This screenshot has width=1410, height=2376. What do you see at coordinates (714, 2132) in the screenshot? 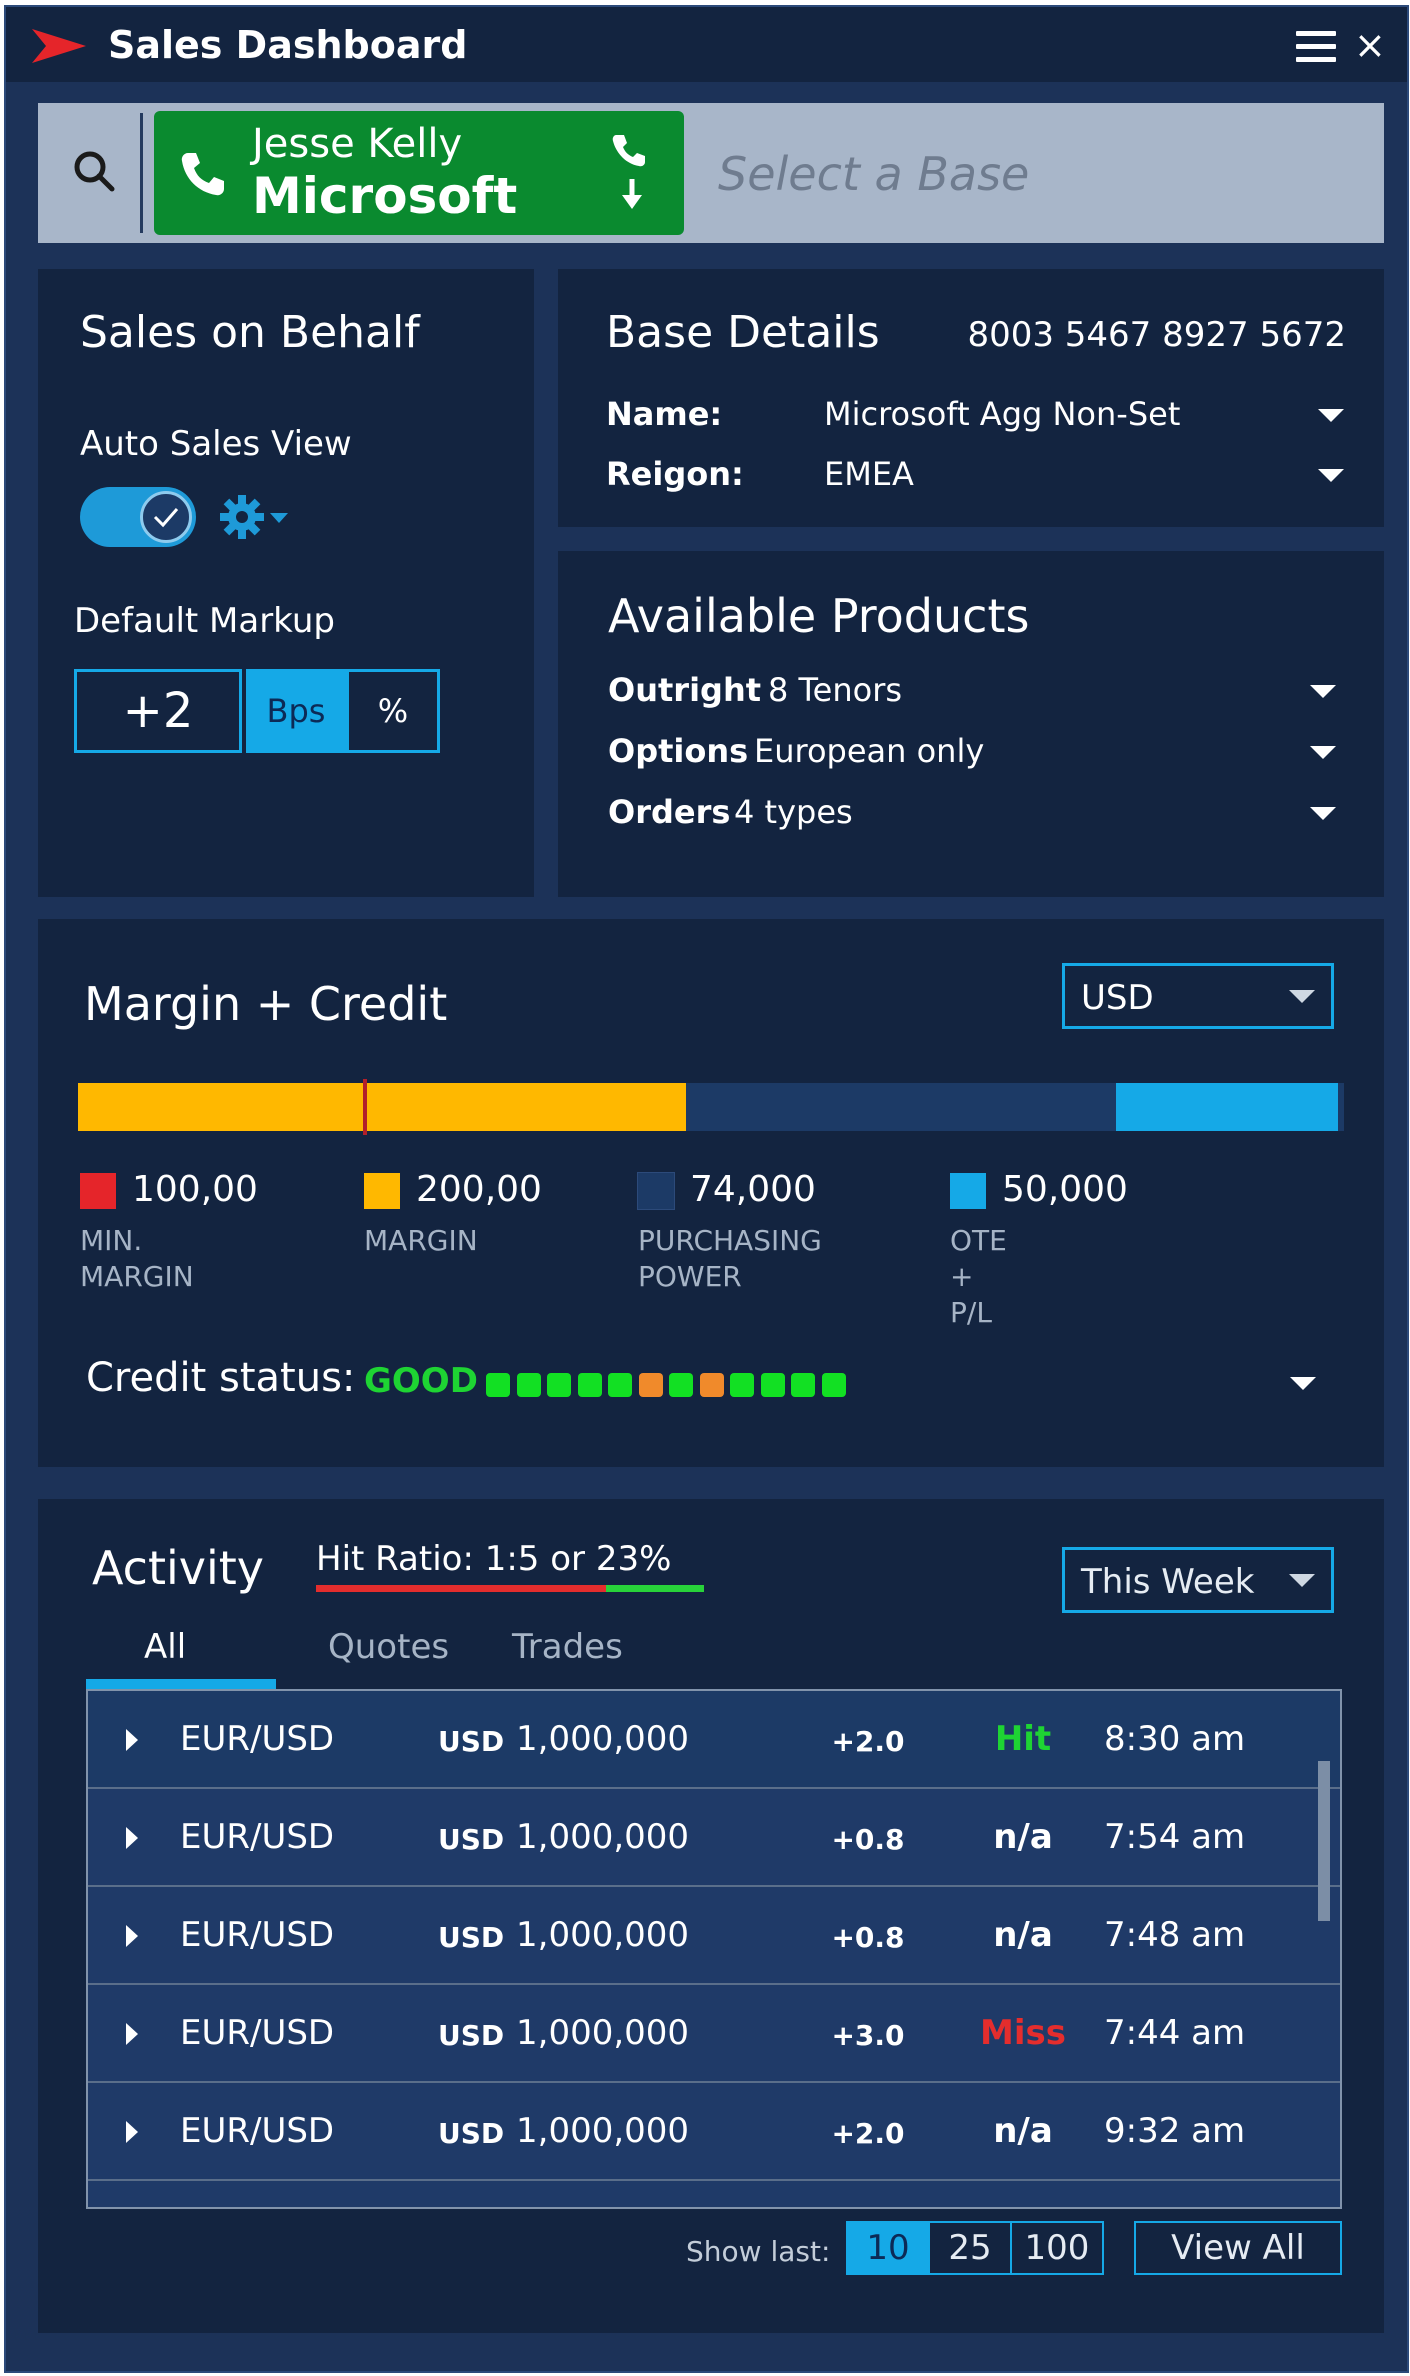
I see `table-row: EUR/USD USD 1,000,000 +2.0 n/a 9:32 am` at bounding box center [714, 2132].